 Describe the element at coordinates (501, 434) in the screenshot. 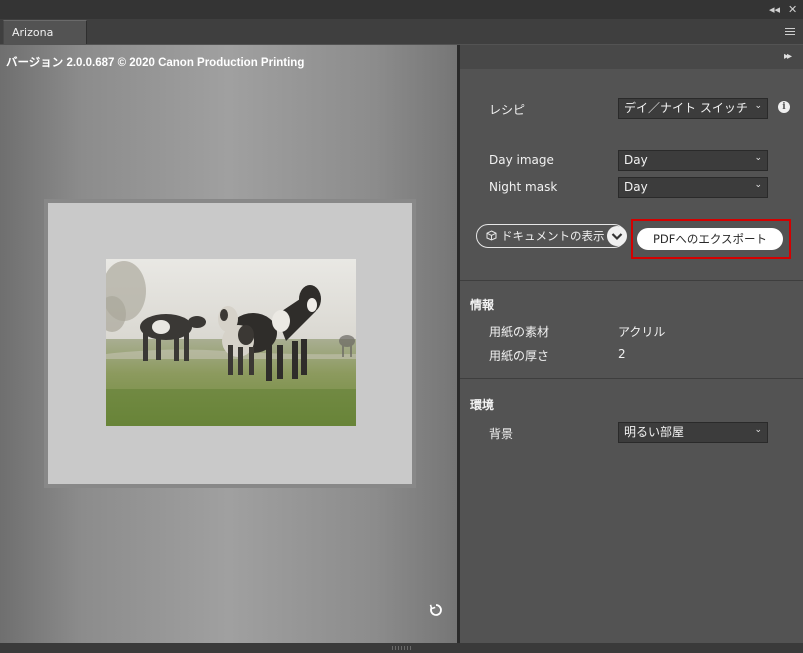

I see `background-label: 背景` at that location.